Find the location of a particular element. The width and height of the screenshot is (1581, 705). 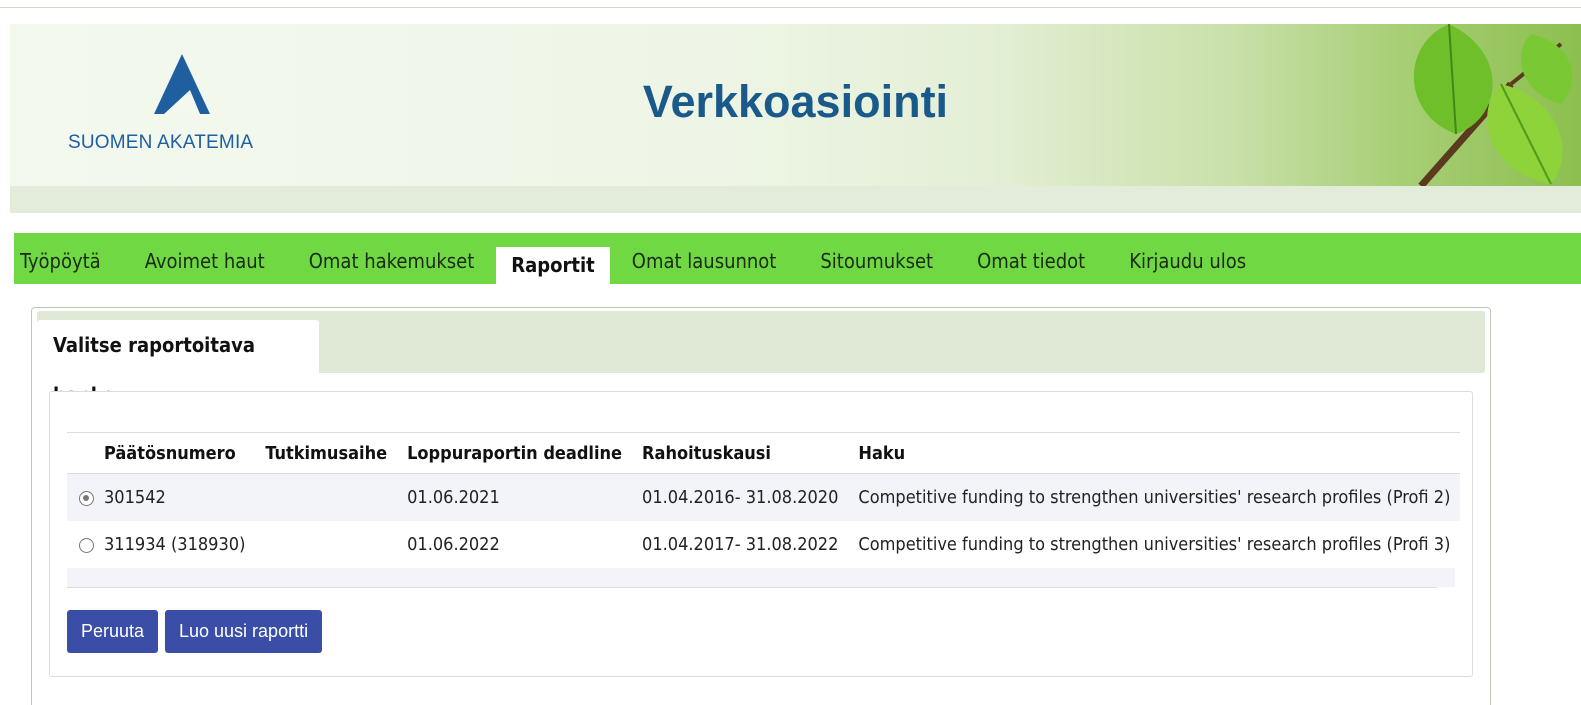

column-header-haku: Haku is located at coordinates (1154, 453).